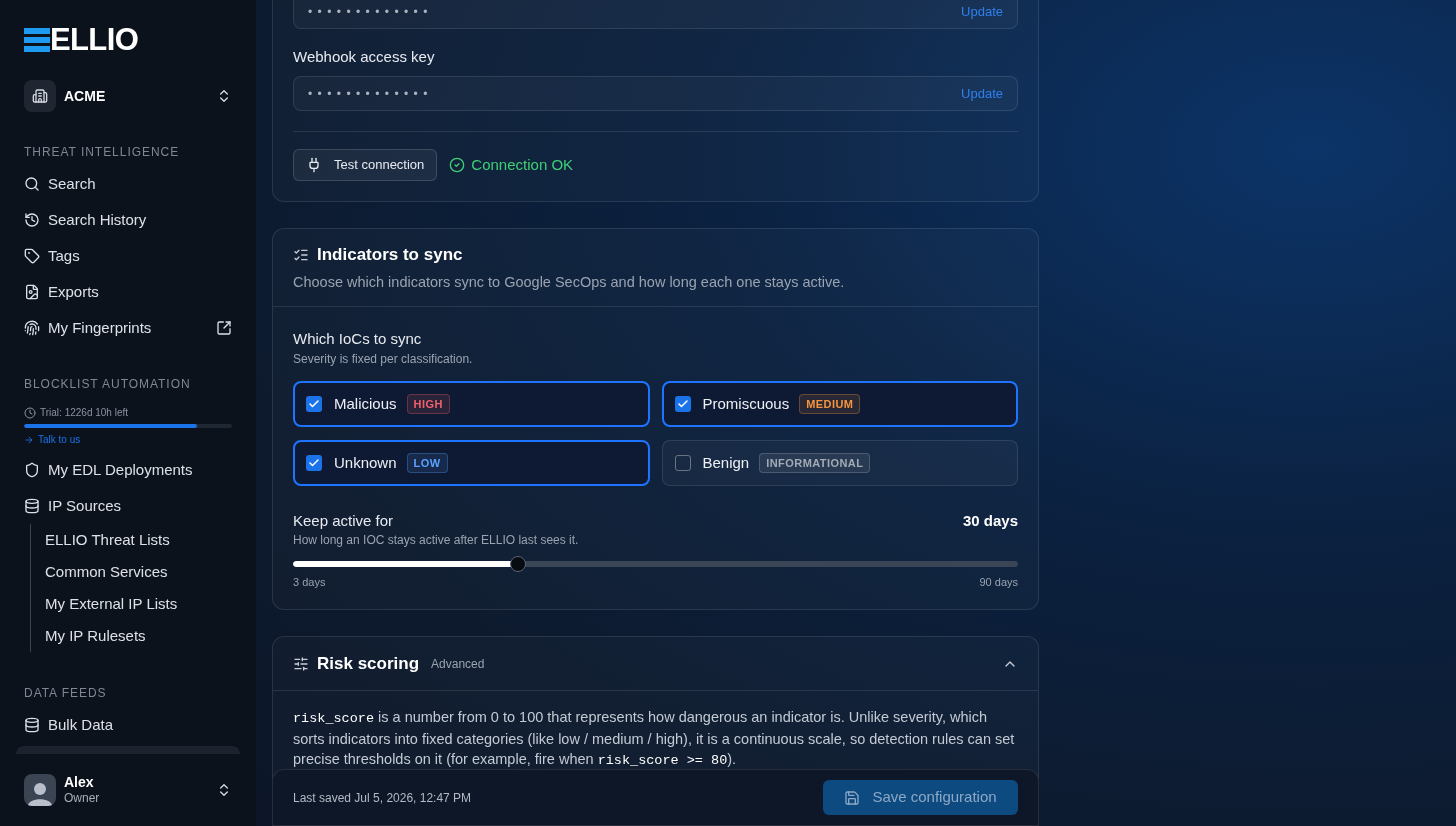 The image size is (1456, 826). What do you see at coordinates (457, 165) in the screenshot?
I see `check-circle-icon` at bounding box center [457, 165].